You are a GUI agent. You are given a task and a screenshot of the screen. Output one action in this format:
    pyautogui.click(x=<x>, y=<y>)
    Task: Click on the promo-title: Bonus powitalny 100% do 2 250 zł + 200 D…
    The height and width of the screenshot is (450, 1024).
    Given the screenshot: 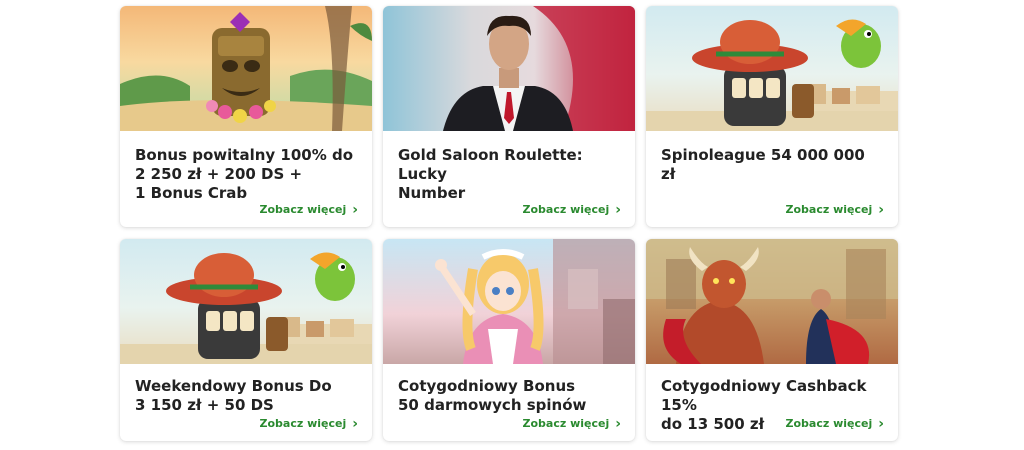 What is the action you would take?
    pyautogui.click(x=244, y=174)
    